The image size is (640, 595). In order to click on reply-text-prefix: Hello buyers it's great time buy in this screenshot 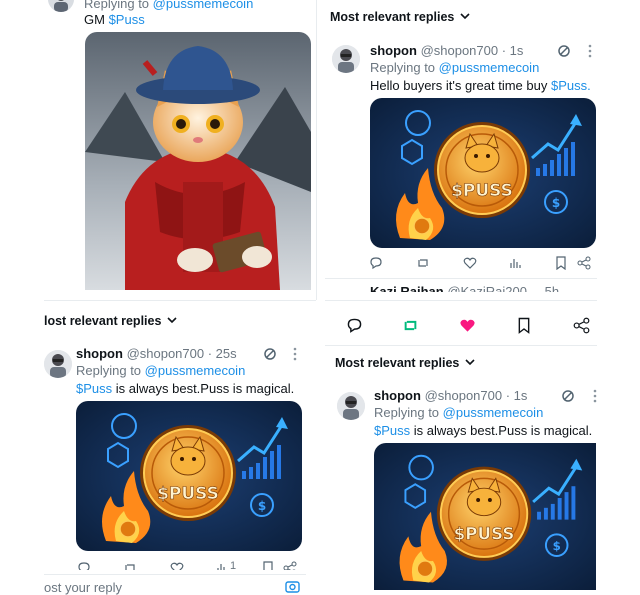, I will do `click(459, 85)`.